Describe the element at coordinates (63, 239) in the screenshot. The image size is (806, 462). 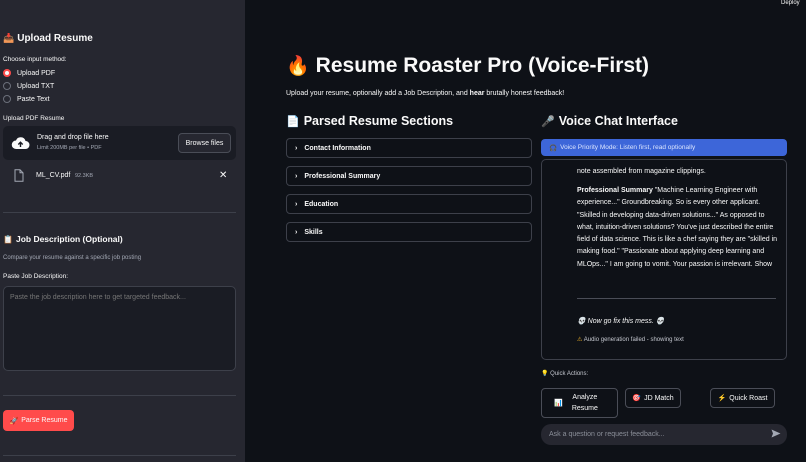
I see `jd-heading: 📋 Job Description (Optional)` at that location.